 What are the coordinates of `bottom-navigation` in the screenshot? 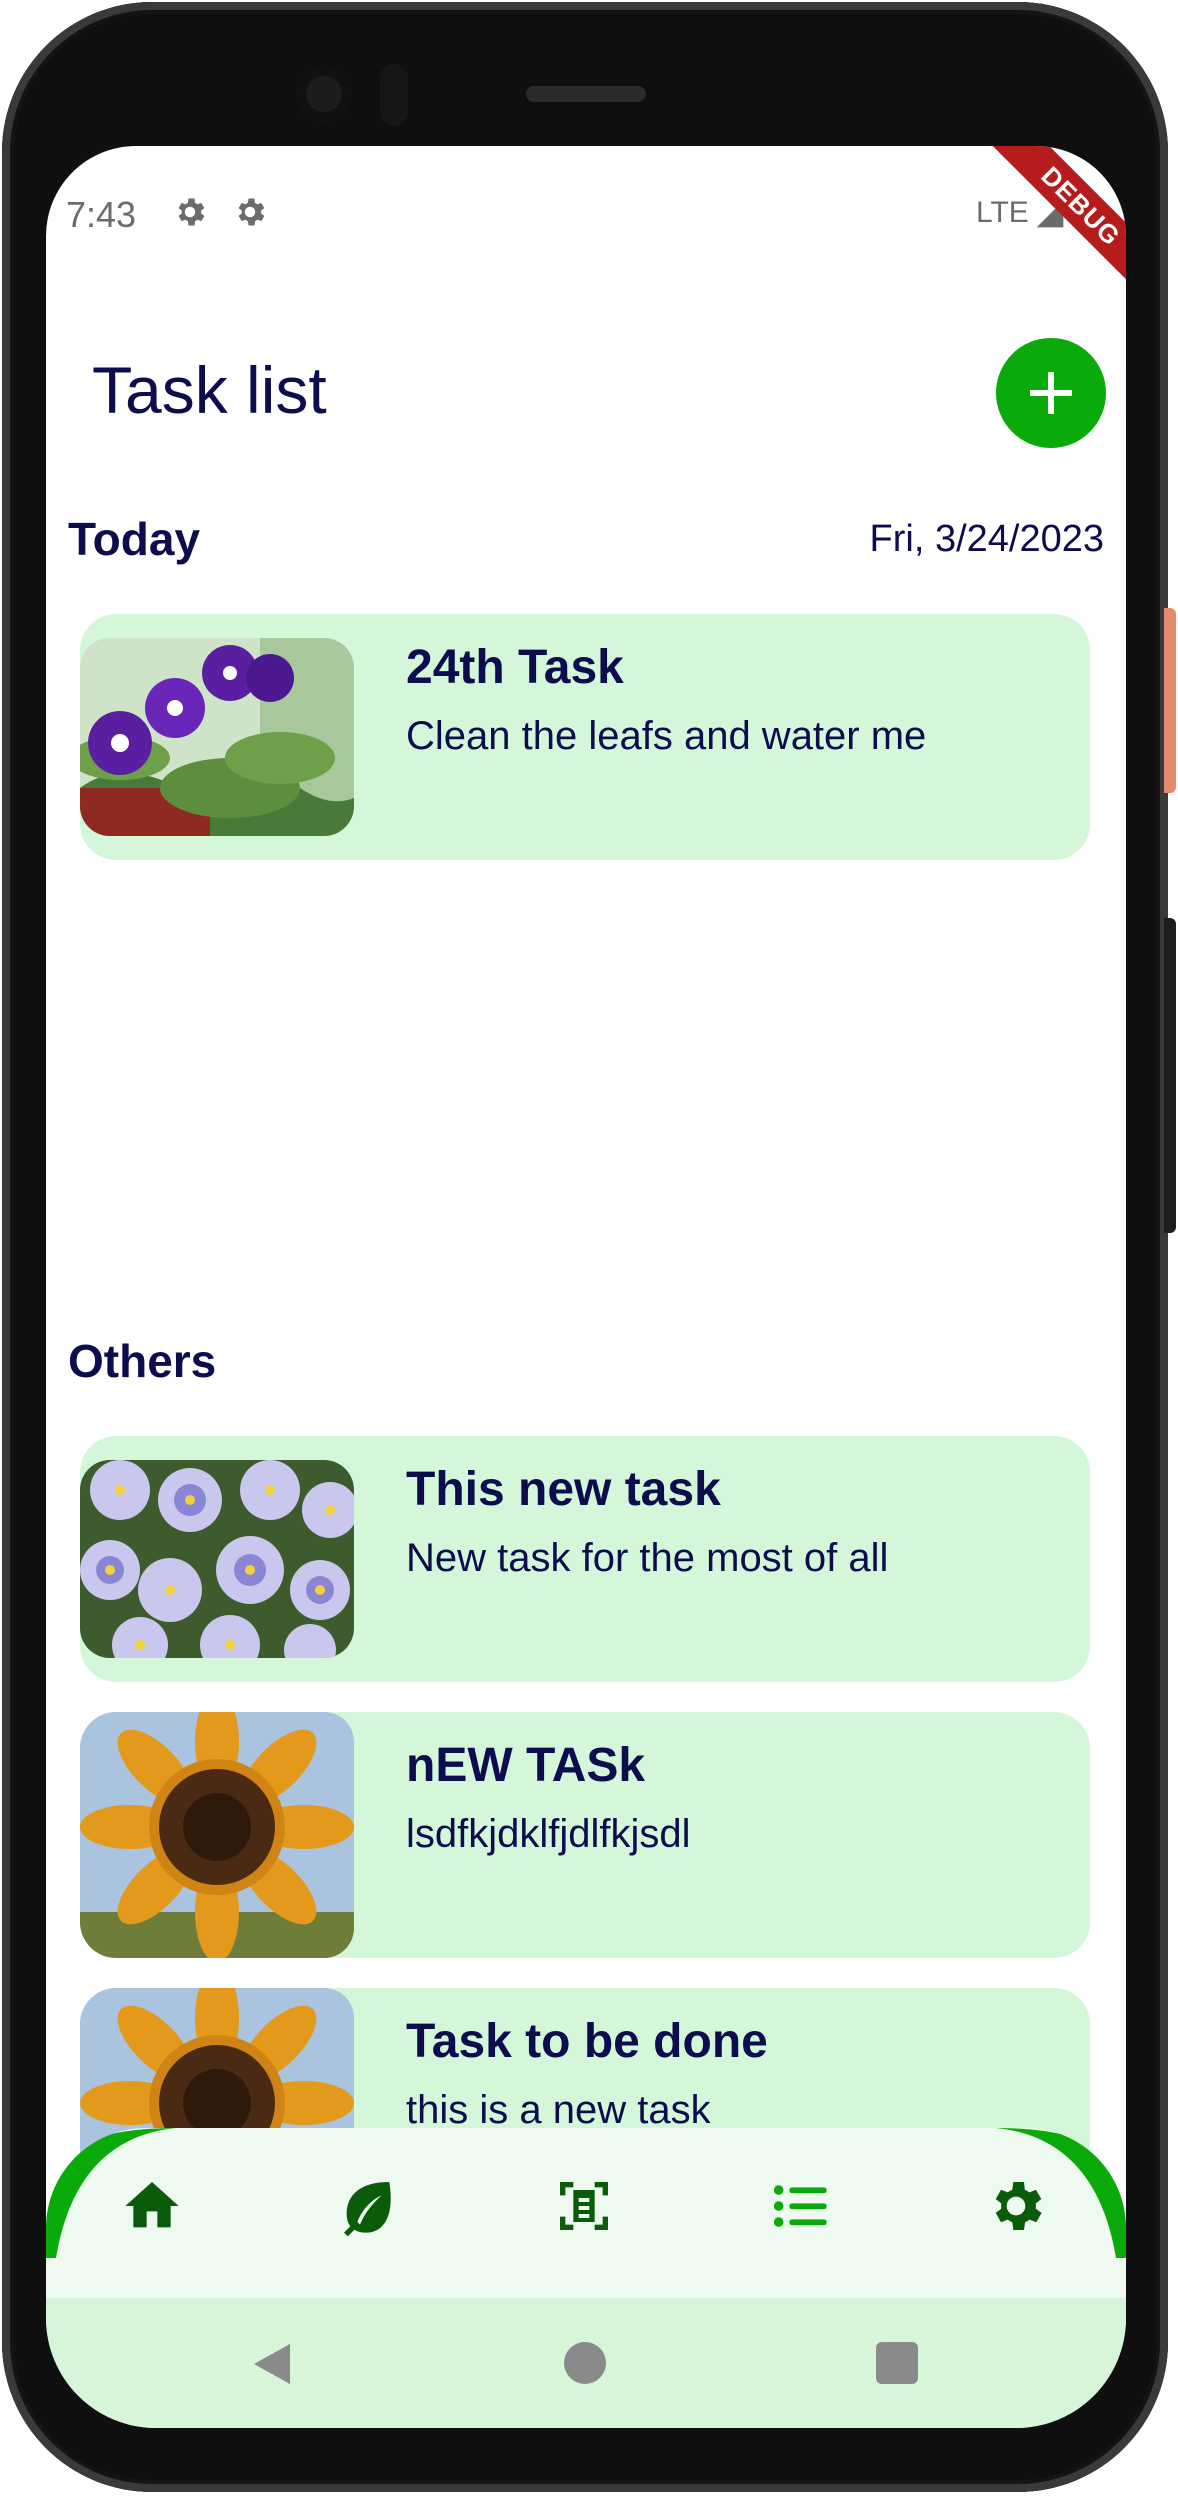 It's located at (586, 2213).